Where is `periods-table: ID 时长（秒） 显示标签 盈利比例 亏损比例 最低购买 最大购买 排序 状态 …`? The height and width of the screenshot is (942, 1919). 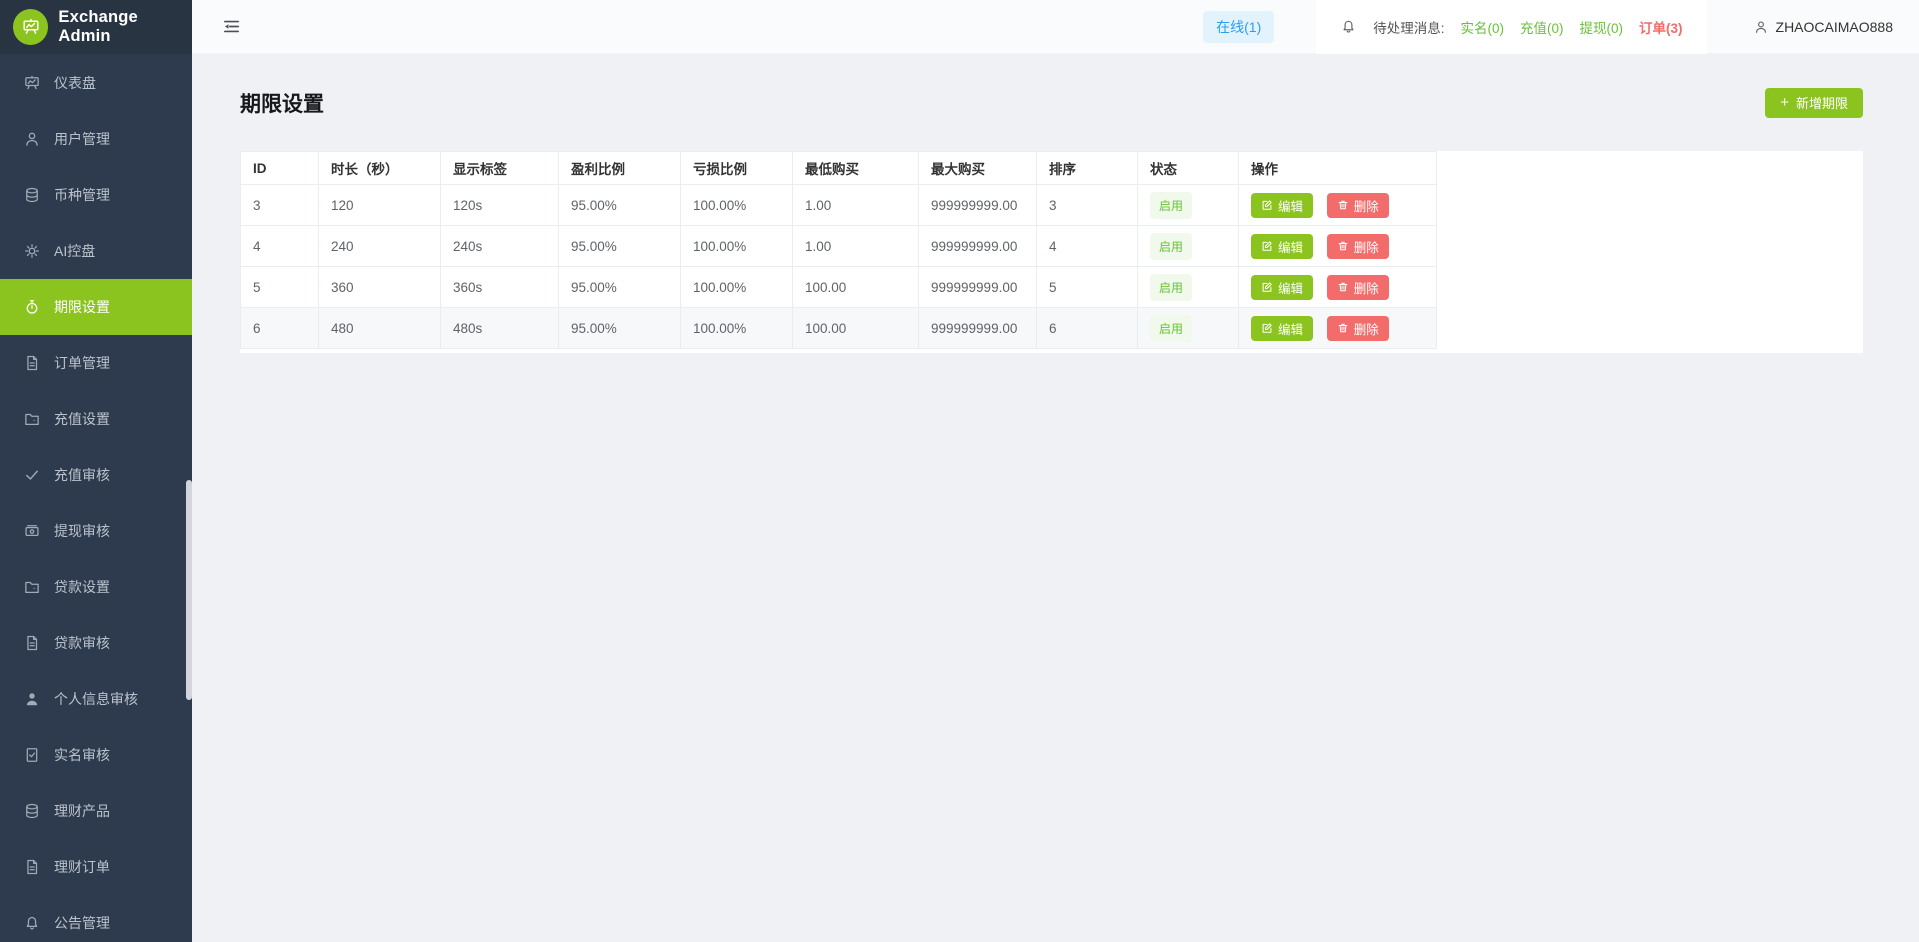 periods-table: ID 时长（秒） 显示标签 盈利比例 亏损比例 最低购买 最大购买 排序 状态 … is located at coordinates (838, 250).